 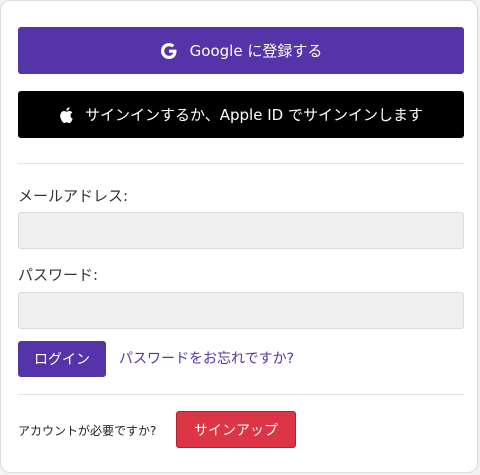 I want to click on google-signup-button: Google に登録する, so click(x=241, y=50).